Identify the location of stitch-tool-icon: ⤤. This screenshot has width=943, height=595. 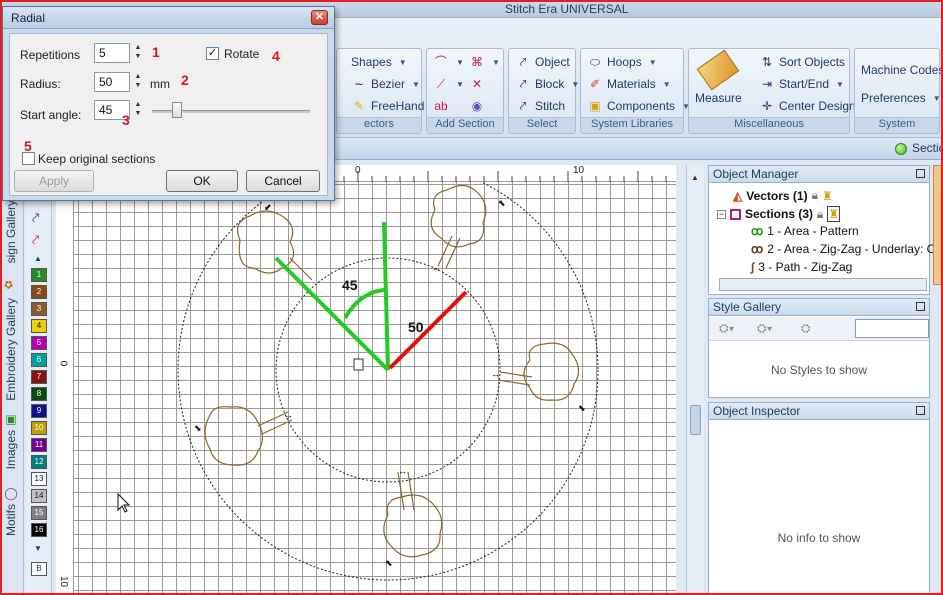
(35, 240).